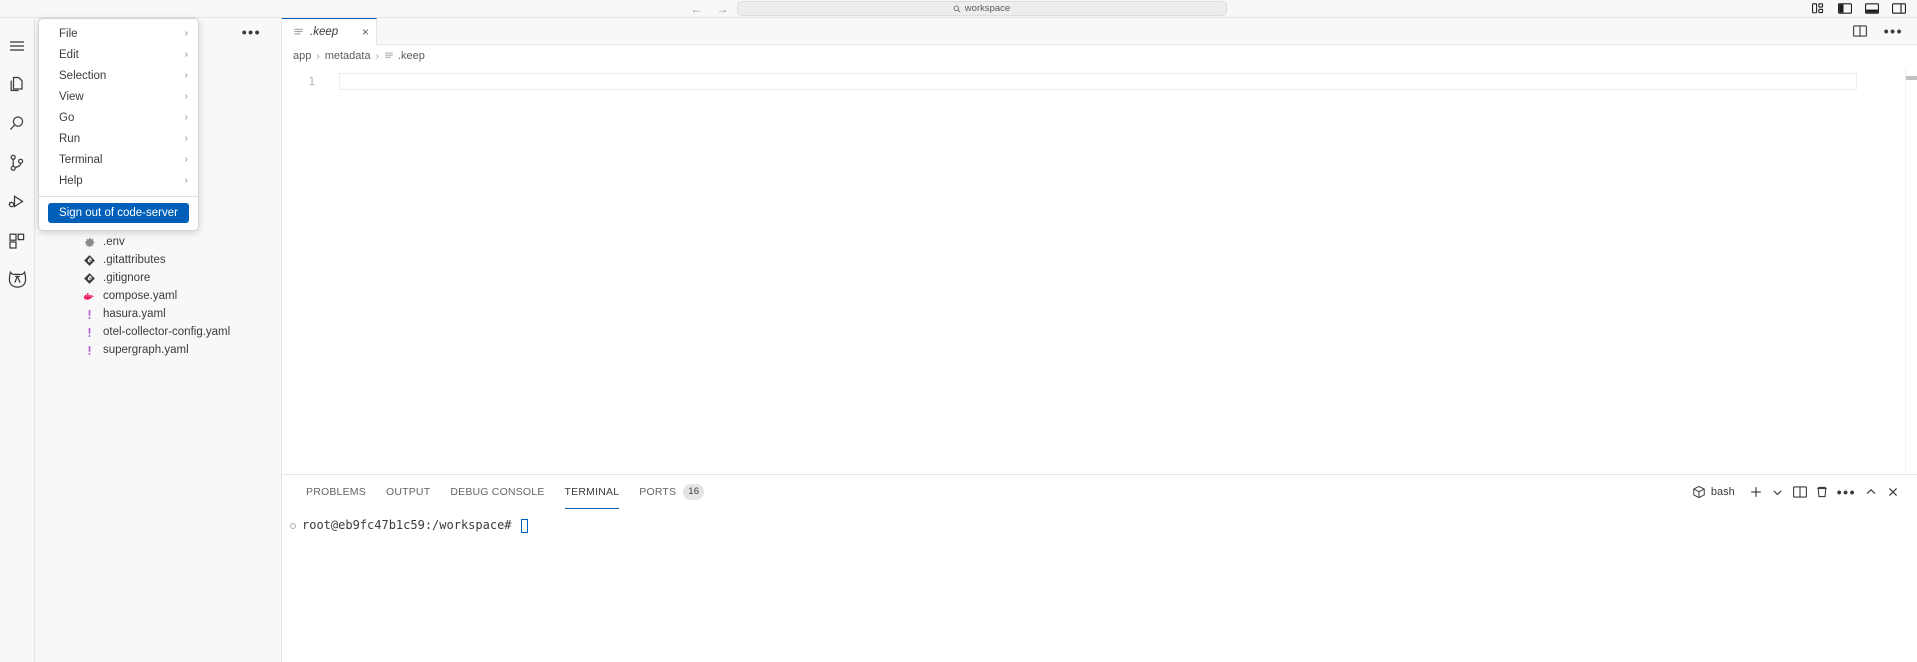 Image resolution: width=1917 pixels, height=662 pixels. What do you see at coordinates (158, 278) in the screenshot?
I see `file-list-item: .gitignore` at bounding box center [158, 278].